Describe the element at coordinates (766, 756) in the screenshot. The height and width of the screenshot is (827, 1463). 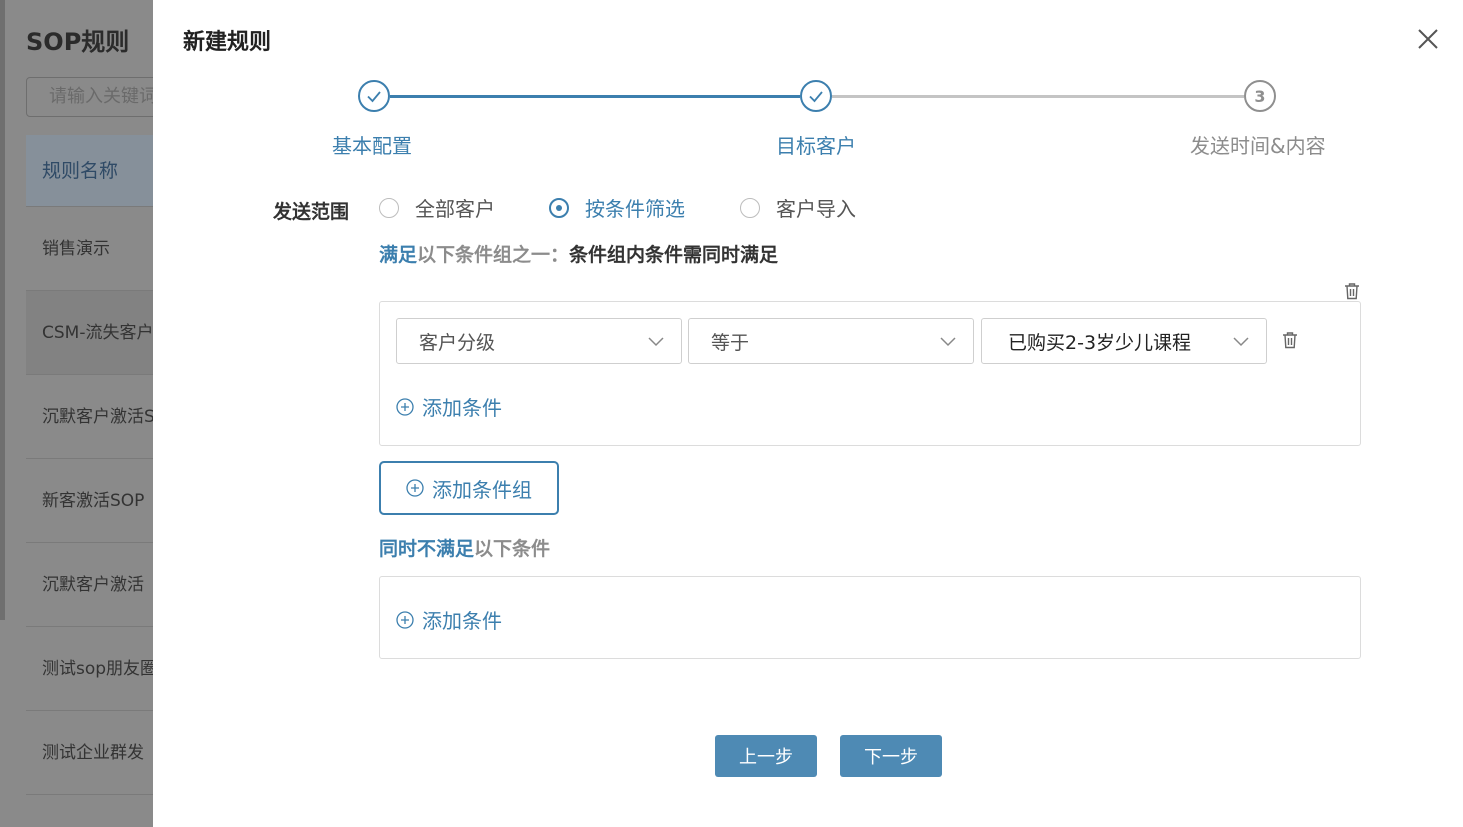
I see `prev-step-button: 上一步` at that location.